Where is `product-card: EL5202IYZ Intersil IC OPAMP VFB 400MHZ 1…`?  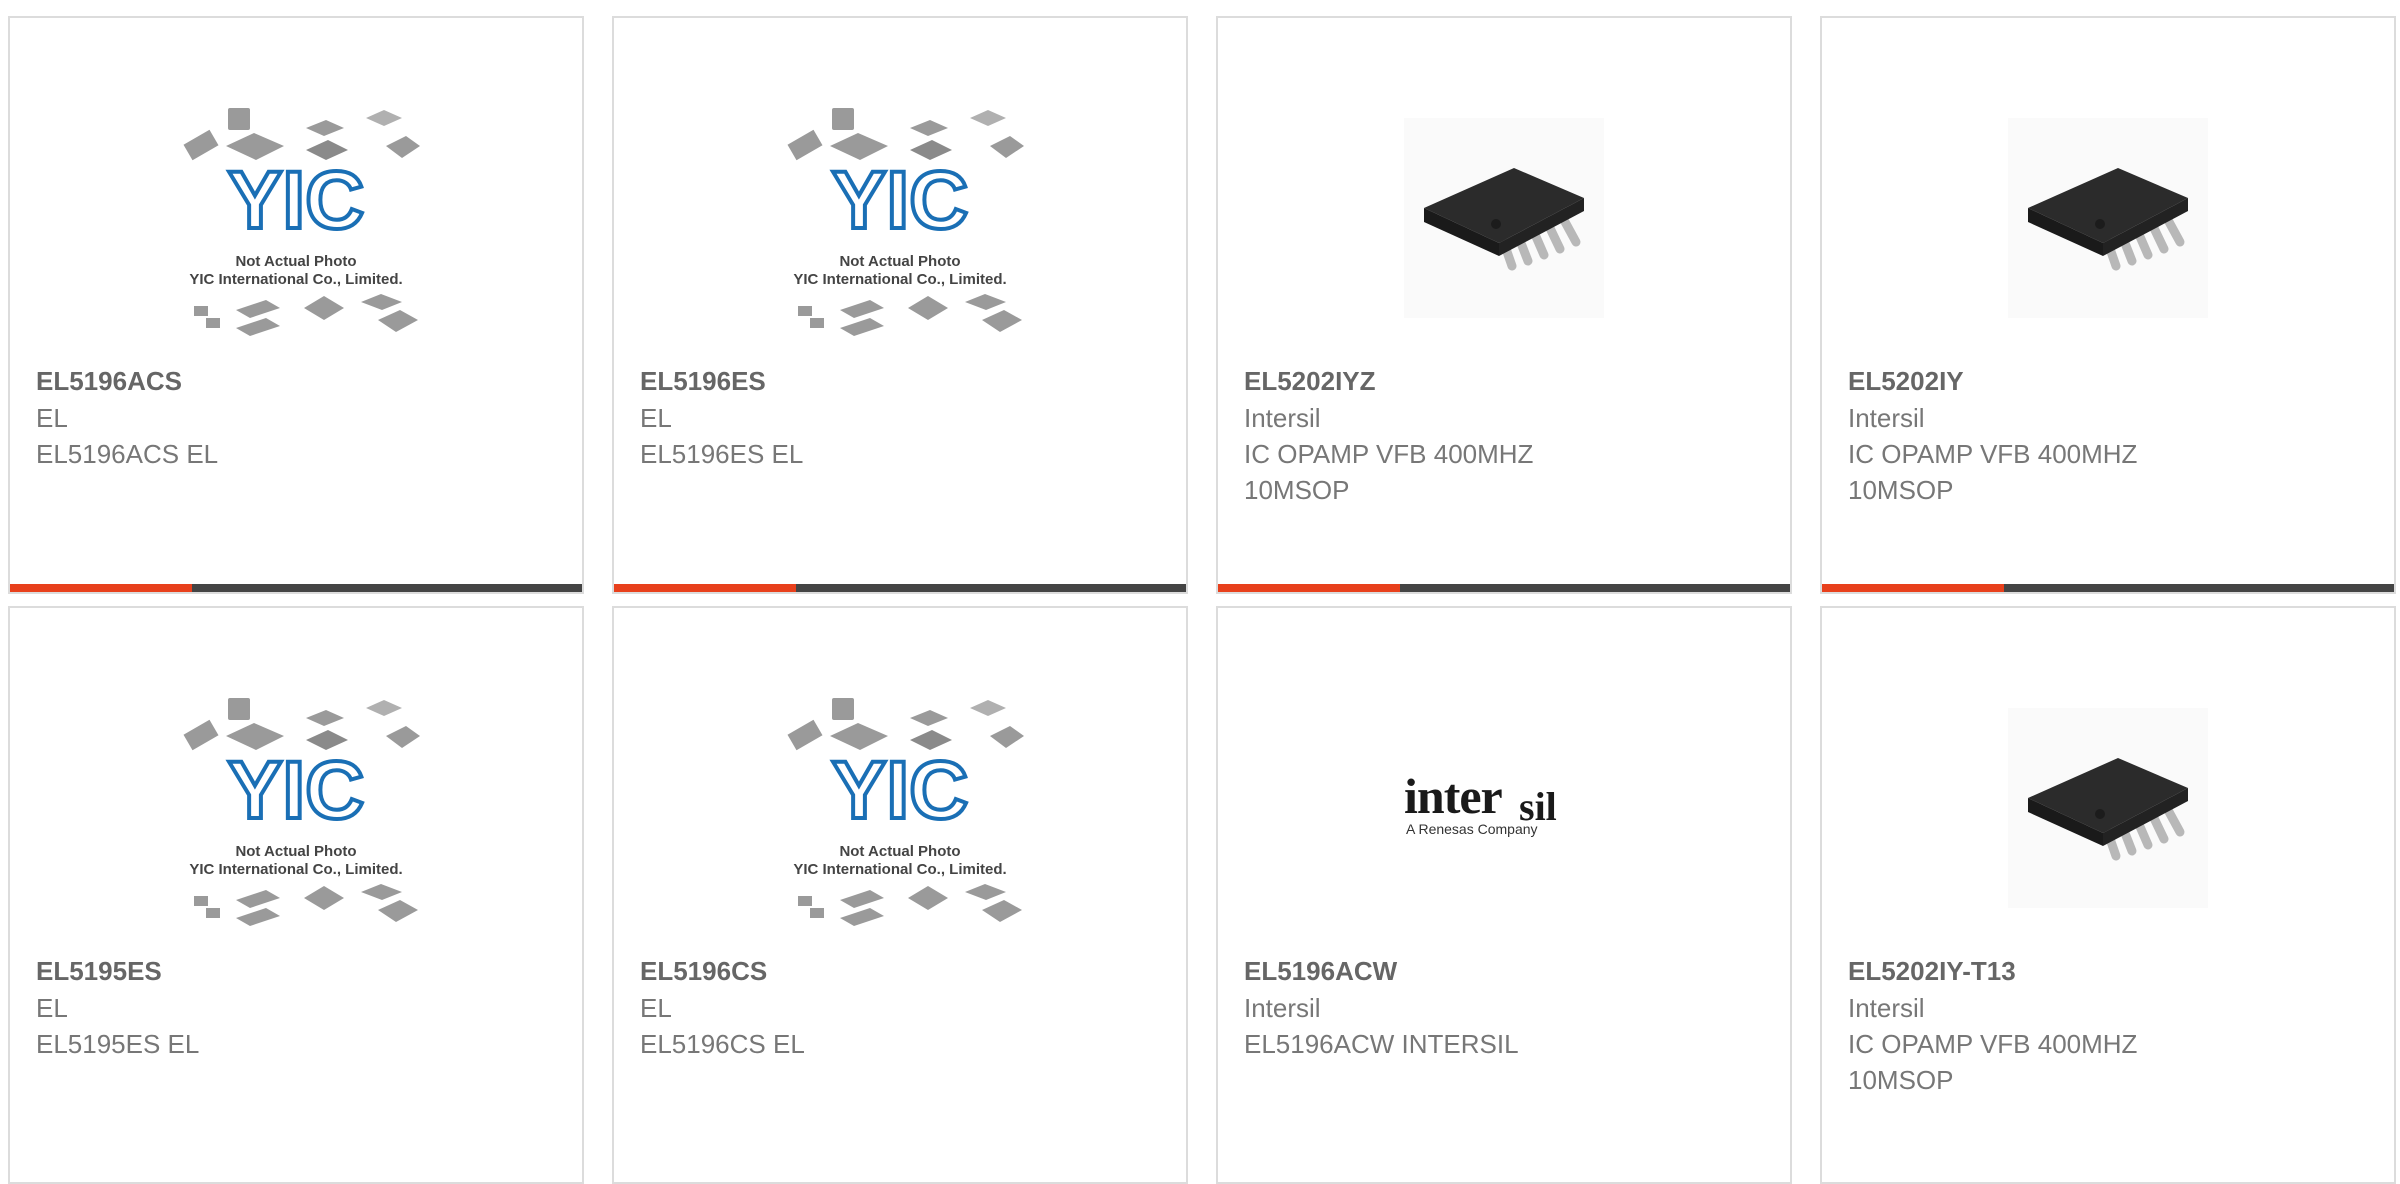 product-card: EL5202IYZ Intersil IC OPAMP VFB 400MHZ 1… is located at coordinates (1504, 305).